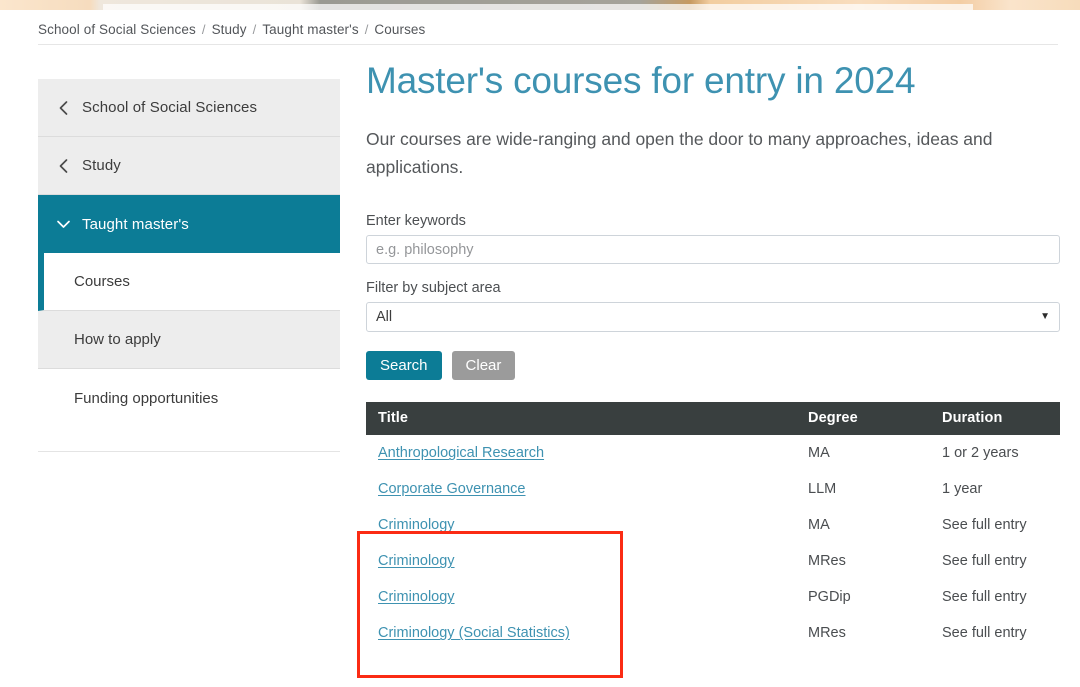  What do you see at coordinates (713, 366) in the screenshot?
I see `form-actions: Search Clear` at bounding box center [713, 366].